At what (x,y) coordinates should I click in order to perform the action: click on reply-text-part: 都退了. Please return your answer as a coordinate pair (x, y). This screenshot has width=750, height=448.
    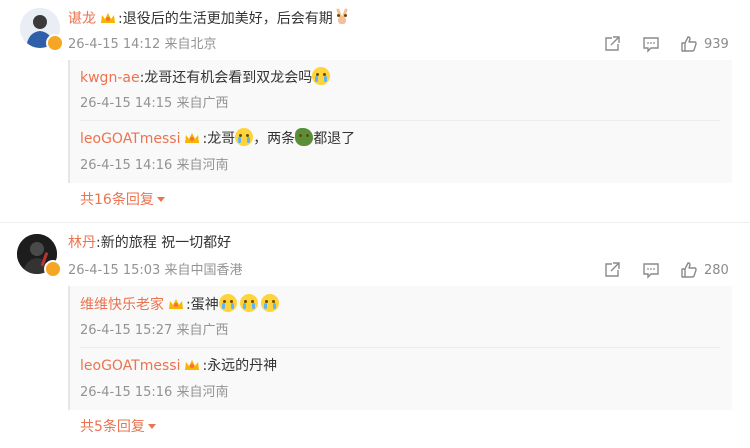
    Looking at the image, I should click on (334, 139).